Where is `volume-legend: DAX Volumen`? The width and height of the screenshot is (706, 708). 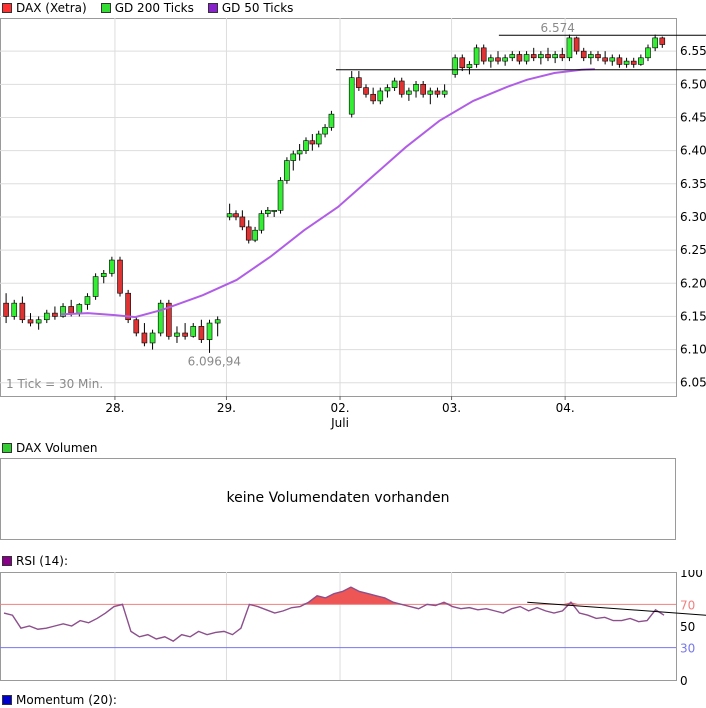 volume-legend: DAX Volumen is located at coordinates (57, 448).